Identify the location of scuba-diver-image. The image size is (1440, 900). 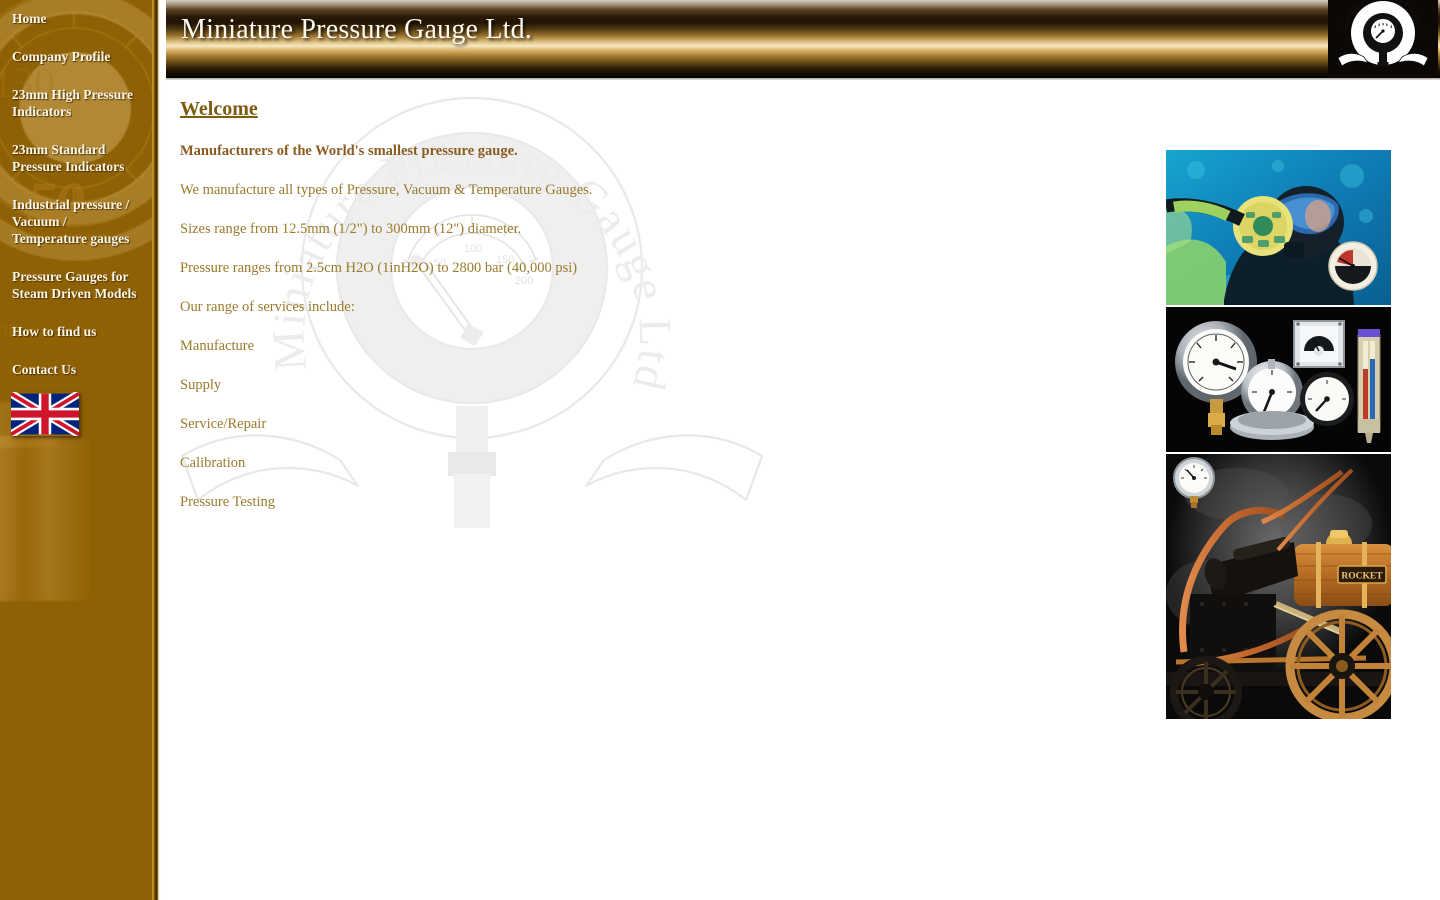
(1278, 227).